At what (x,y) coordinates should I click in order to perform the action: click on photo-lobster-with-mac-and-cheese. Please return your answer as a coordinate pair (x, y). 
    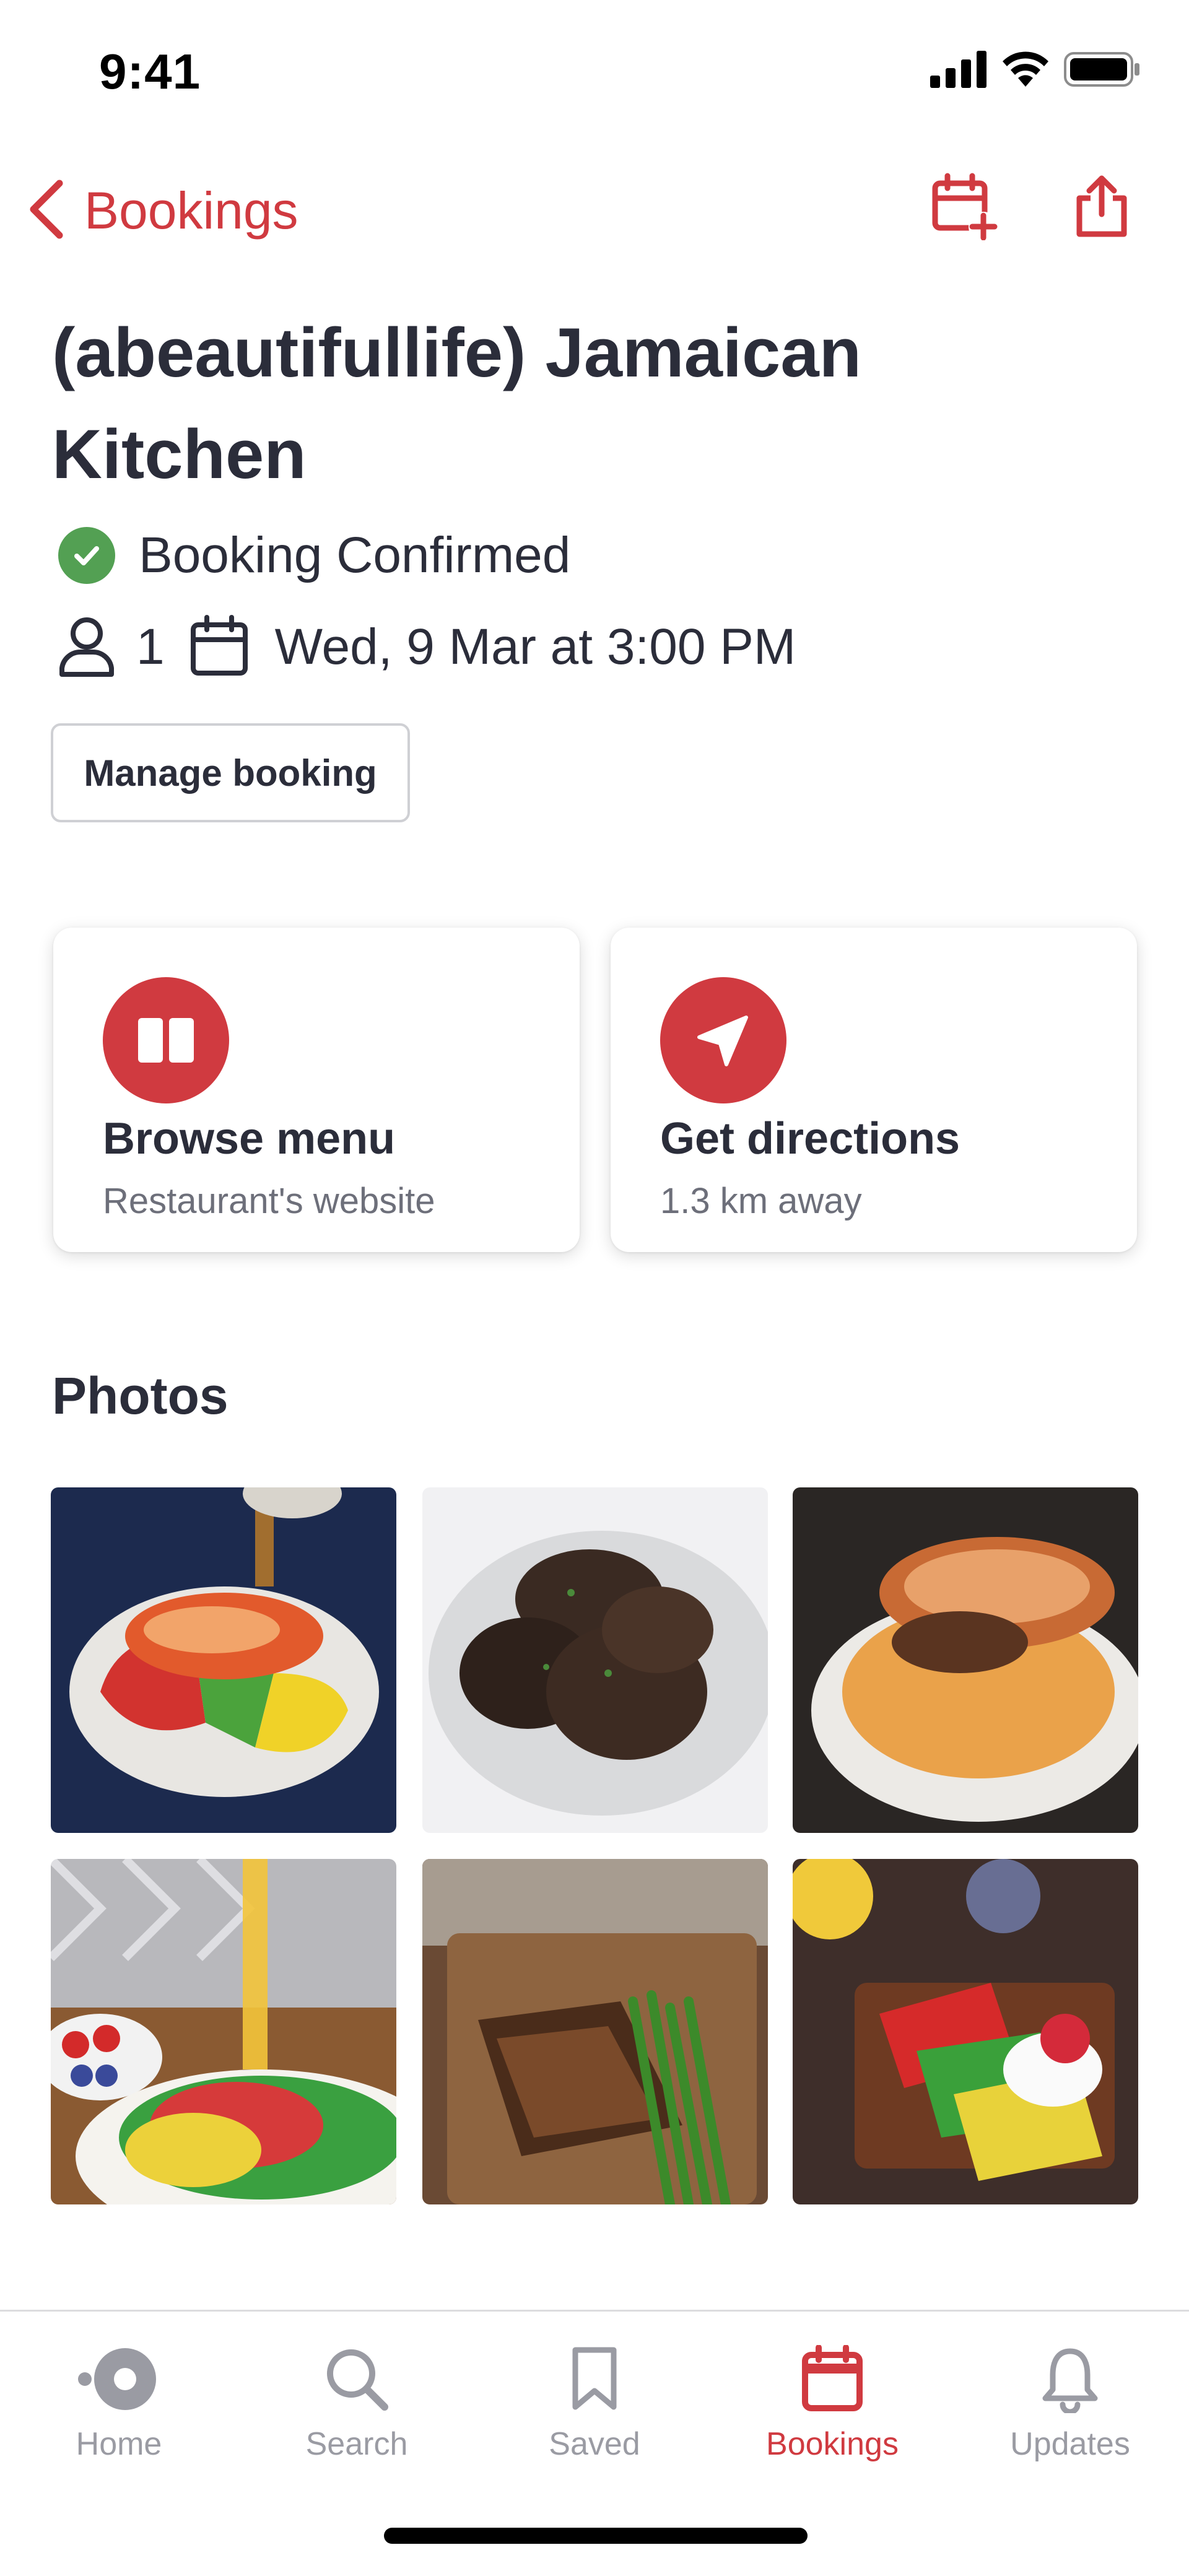
    Looking at the image, I should click on (965, 1660).